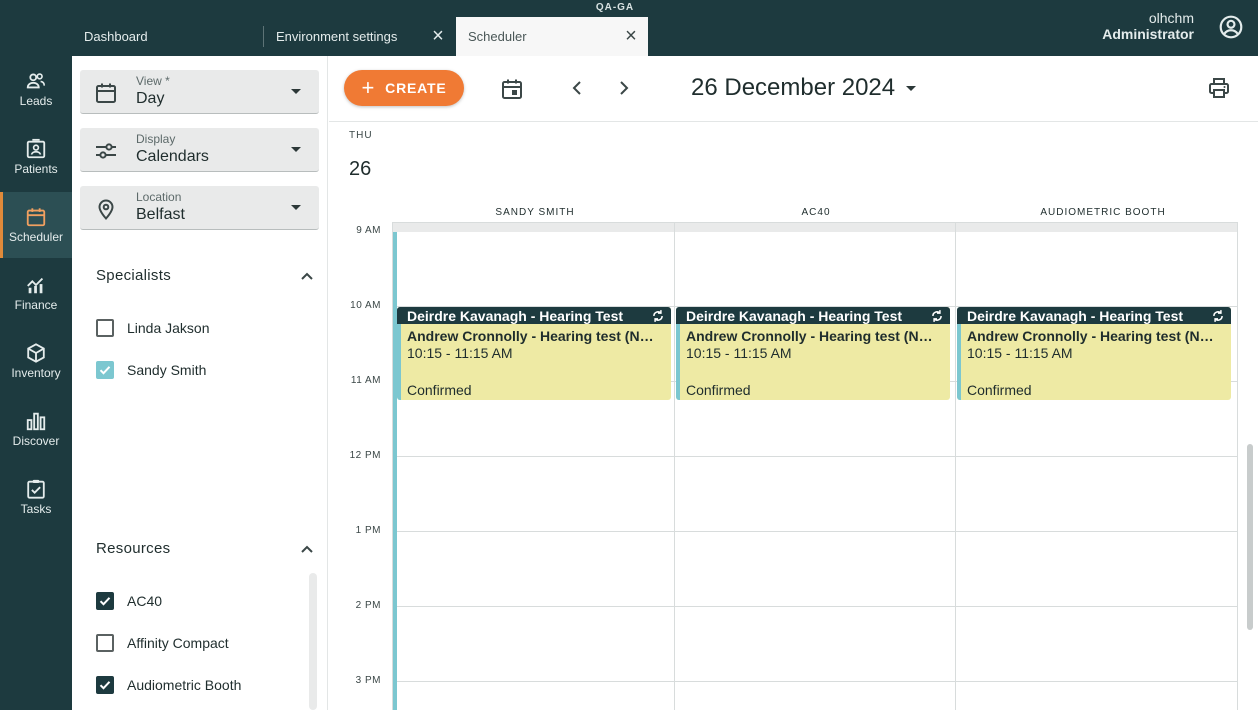 The height and width of the screenshot is (710, 1258). Describe the element at coordinates (365, 380) in the screenshot. I see `hour-label: 11 AM` at that location.